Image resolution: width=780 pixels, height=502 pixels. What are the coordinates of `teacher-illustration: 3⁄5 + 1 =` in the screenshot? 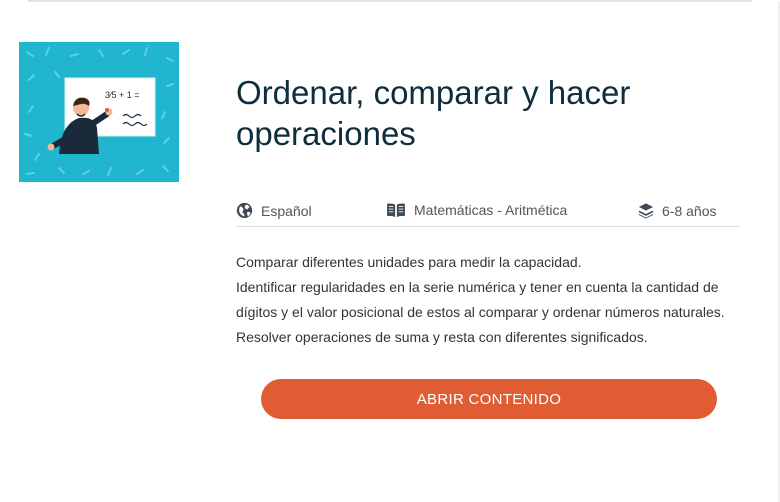 It's located at (99, 111).